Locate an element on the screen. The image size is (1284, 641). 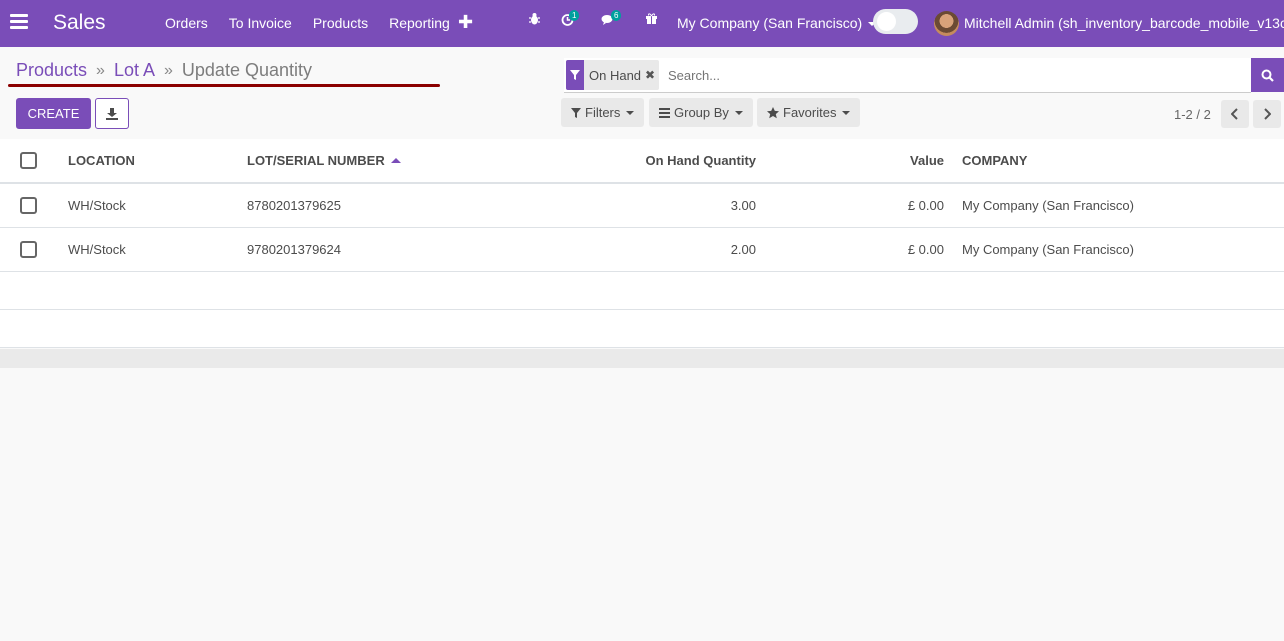
search-bar: On Hand ✖ is located at coordinates (907, 75).